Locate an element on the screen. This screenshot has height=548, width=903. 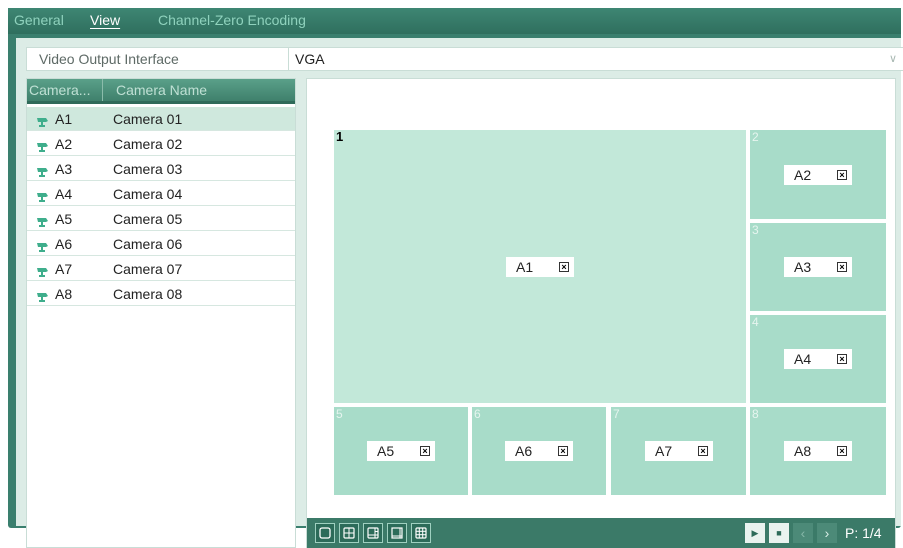
layout-window: 4 A4 × is located at coordinates (818, 359).